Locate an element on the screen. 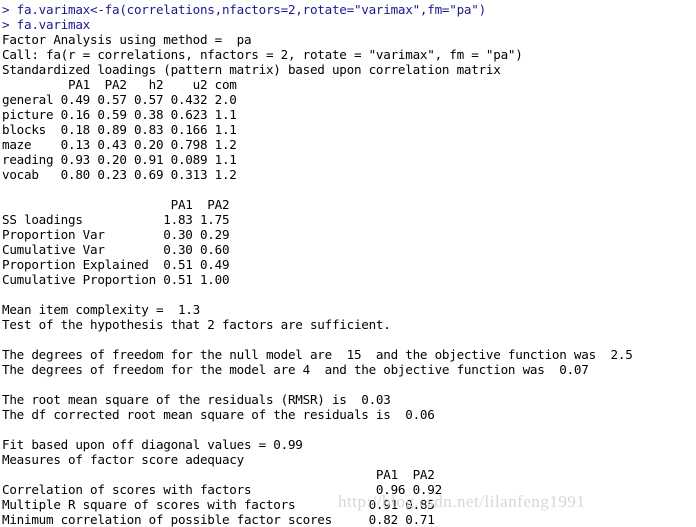  console-output-line: Cumulative Proportion 0.51 1.00 is located at coordinates (116, 279).